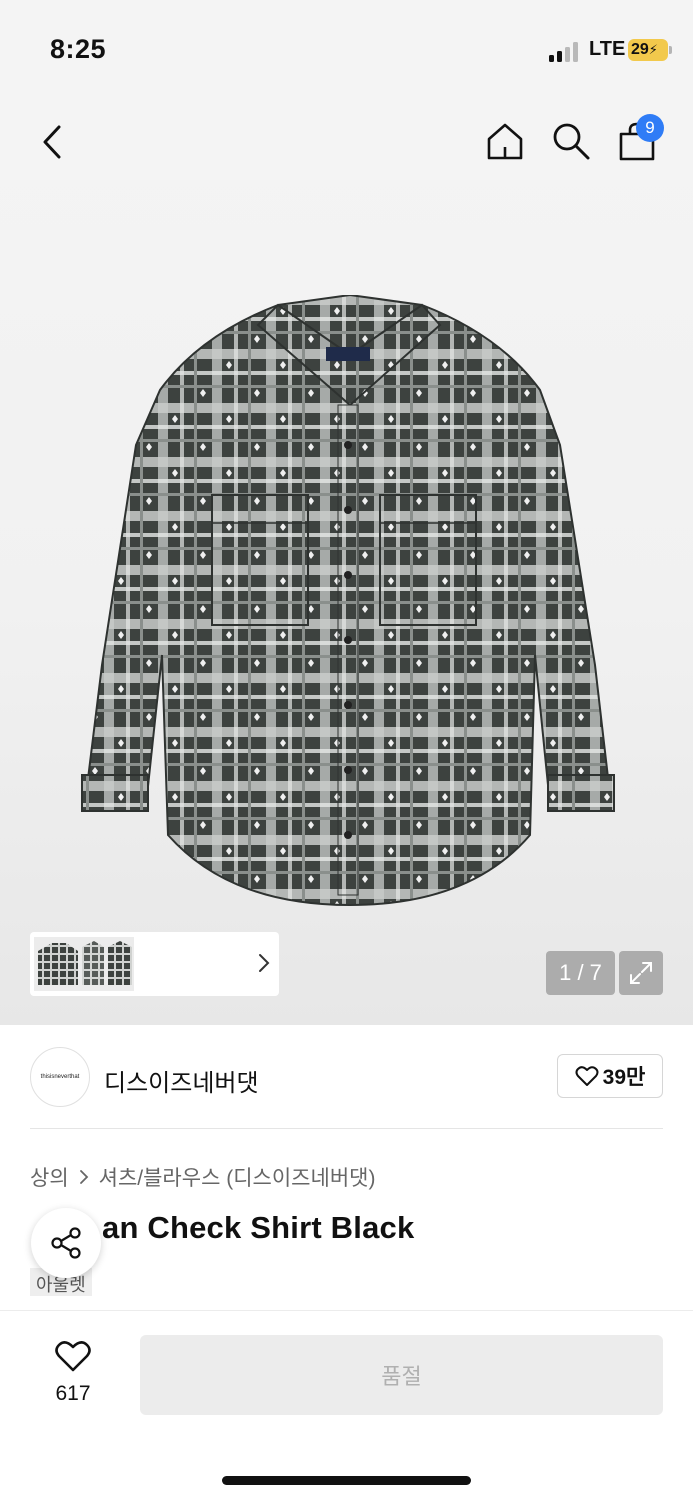 This screenshot has width=693, height=1500. I want to click on variant-thumbnails, so click(84, 964).